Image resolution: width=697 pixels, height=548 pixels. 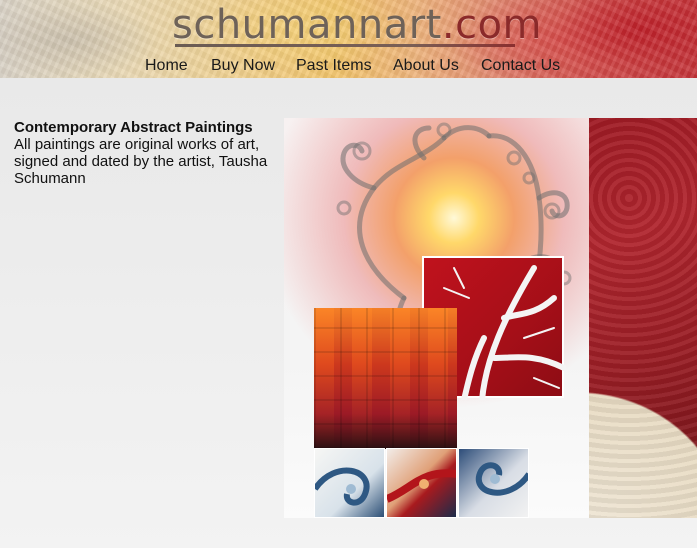 What do you see at coordinates (345, 45) in the screenshot?
I see `logo-underline` at bounding box center [345, 45].